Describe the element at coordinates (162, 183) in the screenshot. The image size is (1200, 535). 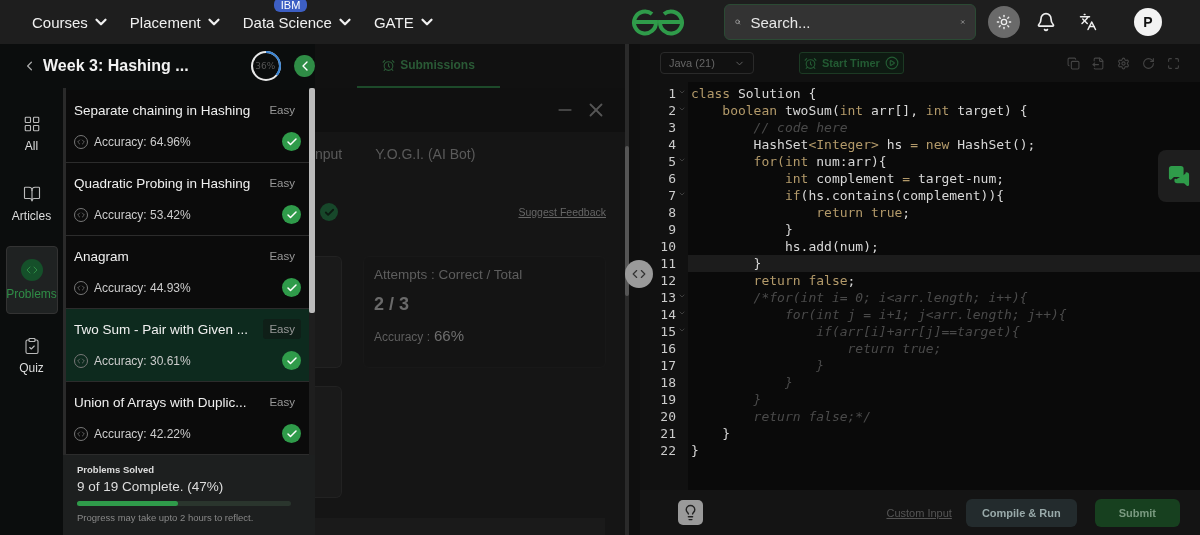
I see `problem-title: Quadratic Probing in Hashing` at that location.